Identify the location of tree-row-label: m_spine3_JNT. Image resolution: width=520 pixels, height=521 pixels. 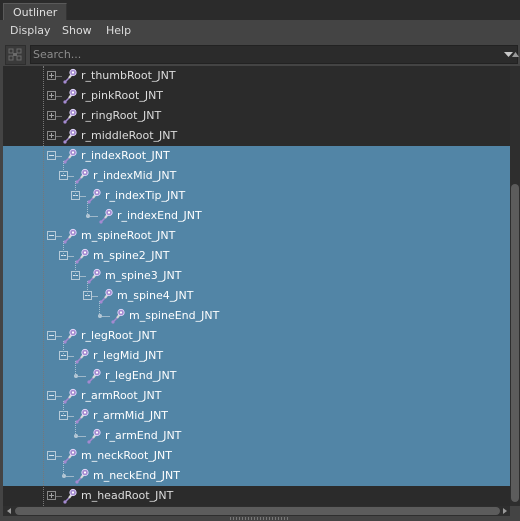
(143, 275).